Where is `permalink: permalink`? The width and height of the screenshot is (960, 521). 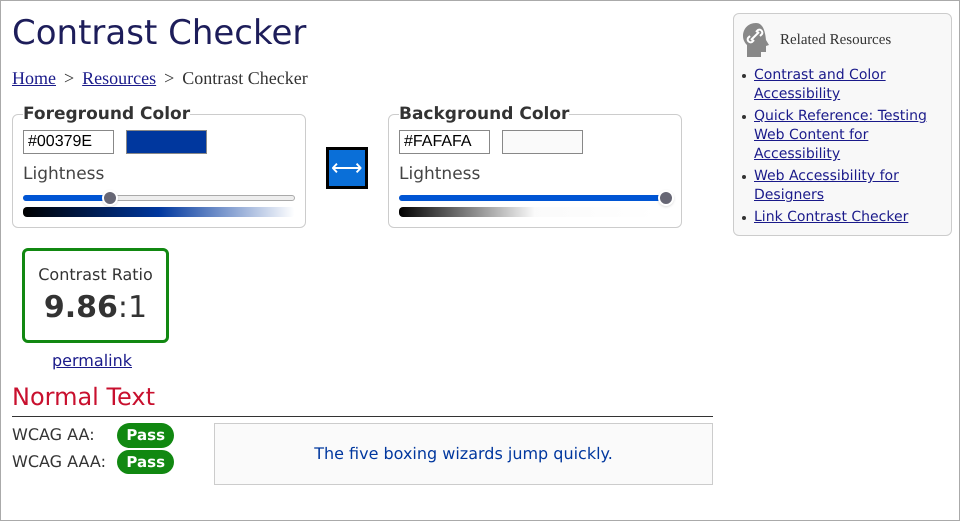
permalink: permalink is located at coordinates (92, 361).